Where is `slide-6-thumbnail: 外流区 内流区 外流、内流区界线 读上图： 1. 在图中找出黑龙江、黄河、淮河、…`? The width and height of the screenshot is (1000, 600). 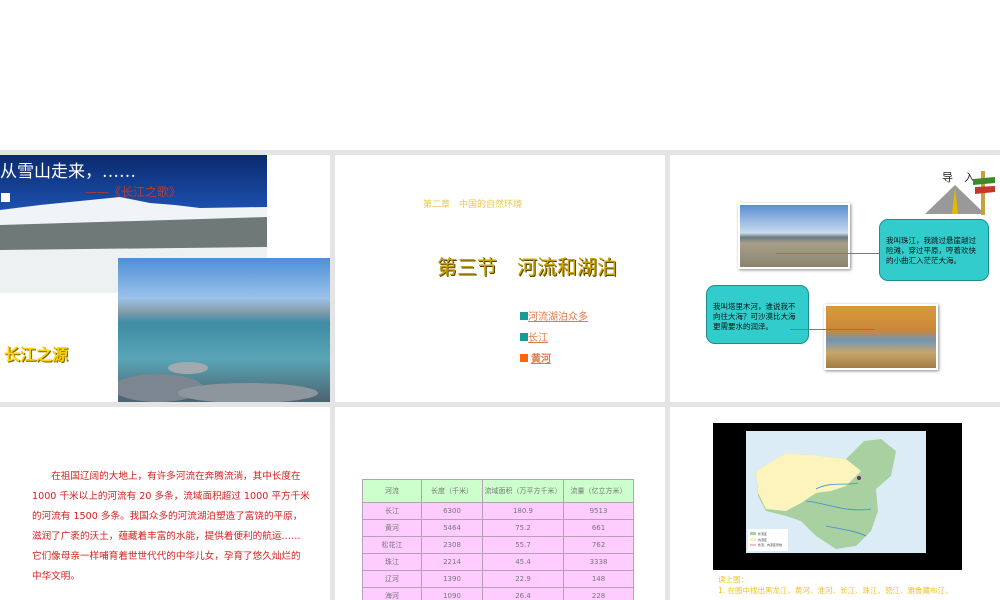 slide-6-thumbnail: 外流区 内流区 外流、内流区界线 读上图： 1. 在图中找出黑龙江、黄河、淮河、… is located at coordinates (835, 503).